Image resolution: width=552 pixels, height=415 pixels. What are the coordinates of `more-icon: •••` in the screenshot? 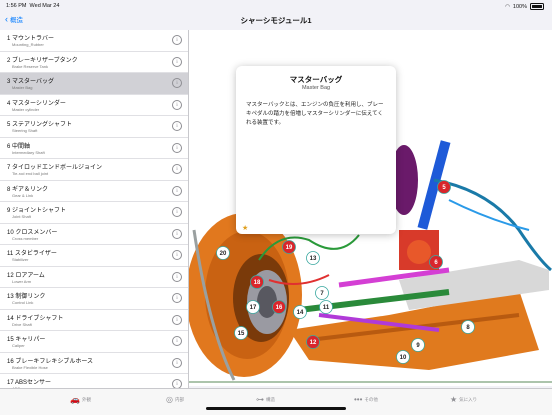 It's located at (358, 399).